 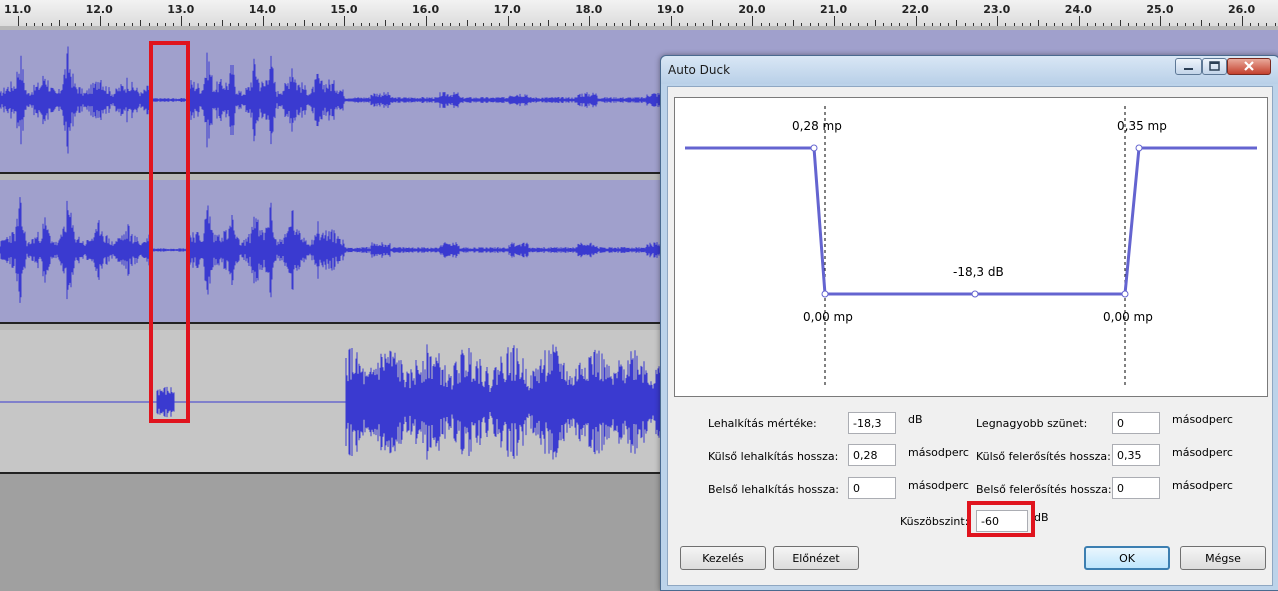 What do you see at coordinates (426, 9) in the screenshot?
I see `ruler-tick-label: 16.0` at bounding box center [426, 9].